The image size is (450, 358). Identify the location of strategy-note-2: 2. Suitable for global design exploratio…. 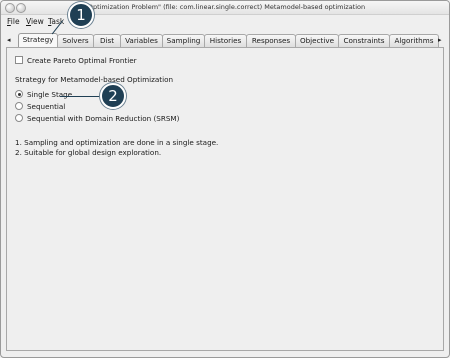
(88, 152).